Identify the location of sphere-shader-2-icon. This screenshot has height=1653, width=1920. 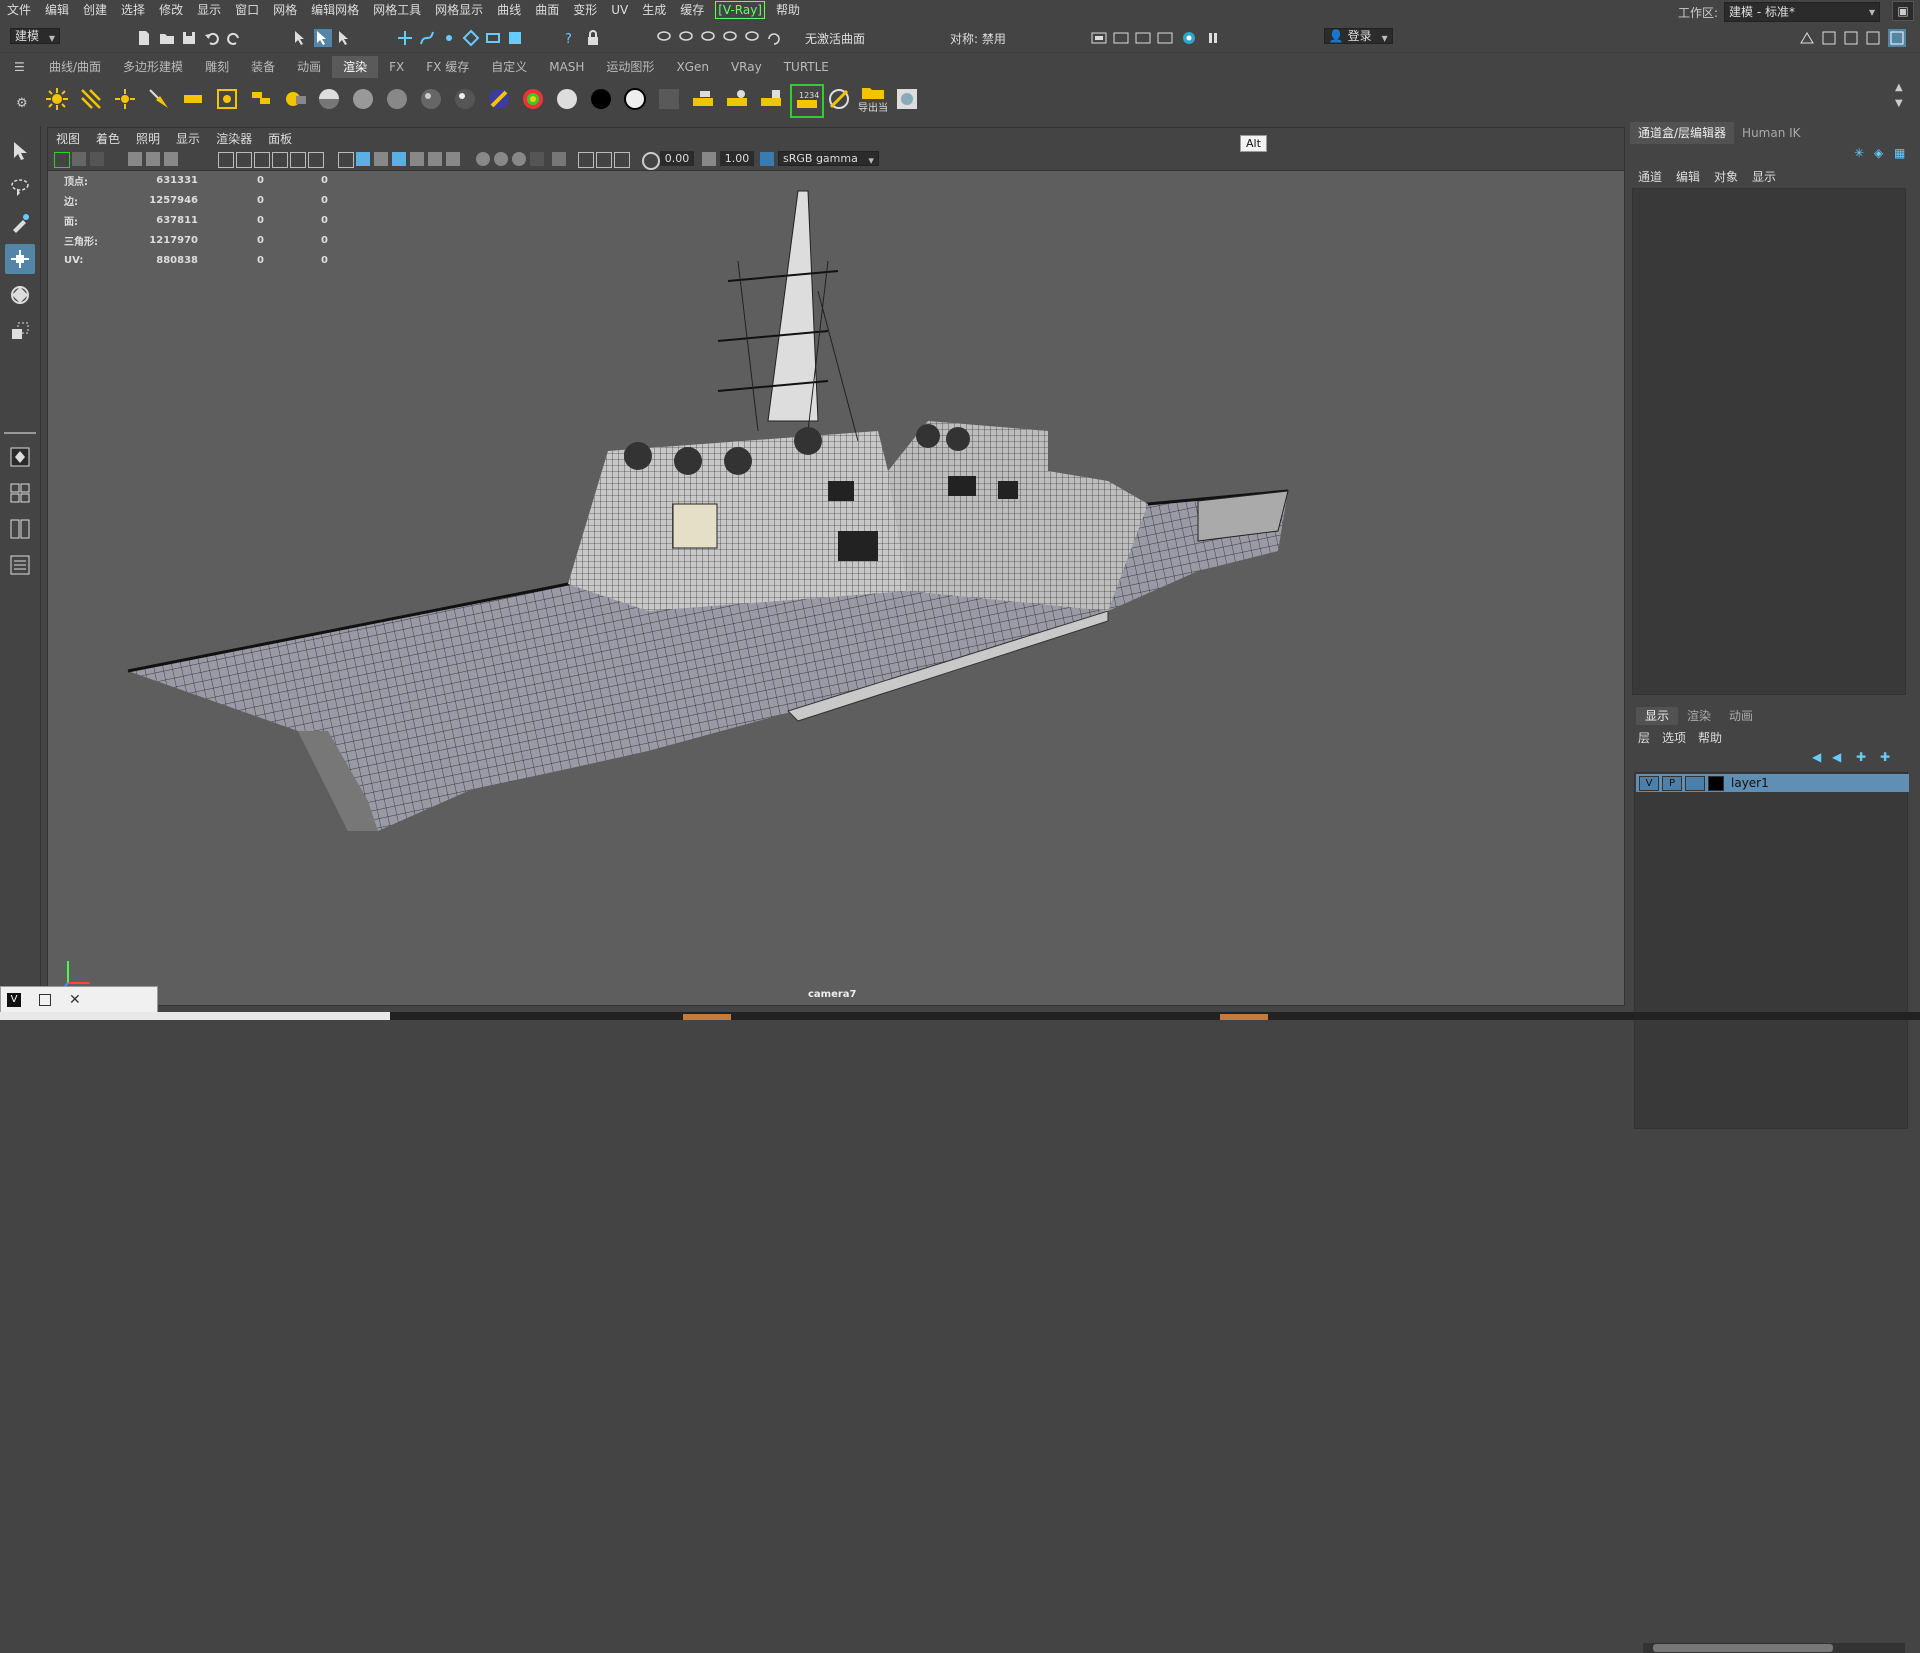
(363, 99).